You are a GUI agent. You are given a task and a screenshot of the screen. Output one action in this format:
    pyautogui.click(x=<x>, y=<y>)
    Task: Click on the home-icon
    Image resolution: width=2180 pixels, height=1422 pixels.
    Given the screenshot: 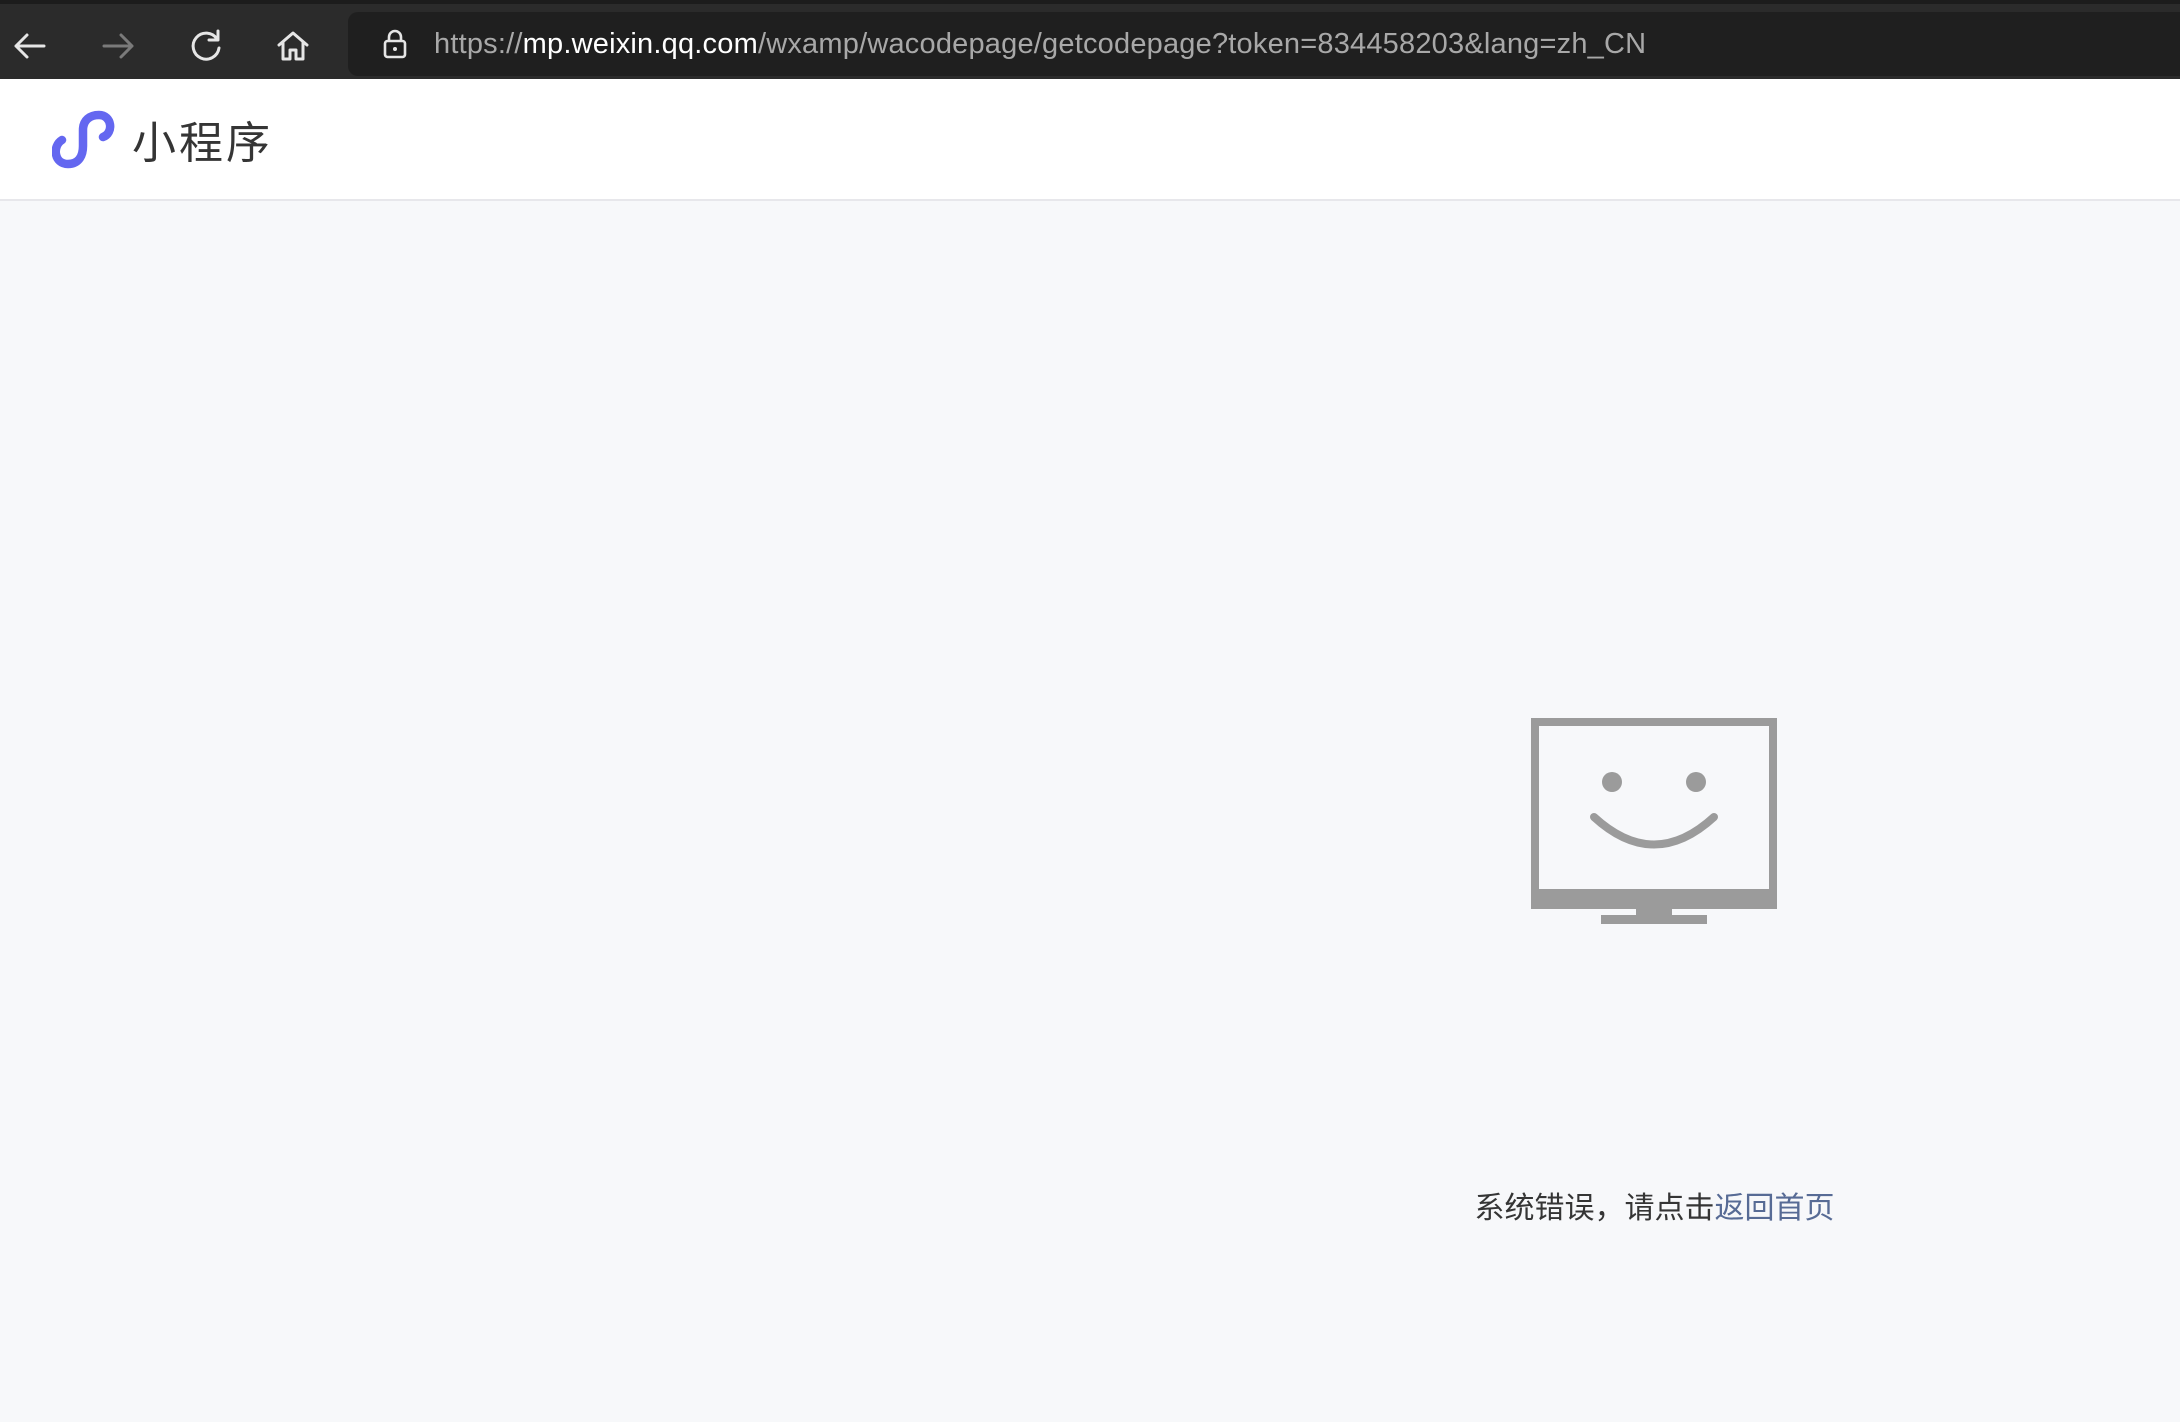 What is the action you would take?
    pyautogui.click(x=293, y=46)
    